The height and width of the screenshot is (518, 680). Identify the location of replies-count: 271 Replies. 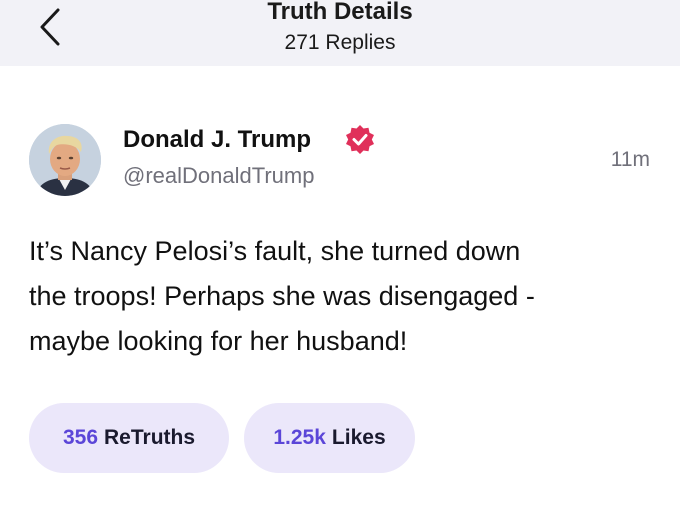
(340, 42).